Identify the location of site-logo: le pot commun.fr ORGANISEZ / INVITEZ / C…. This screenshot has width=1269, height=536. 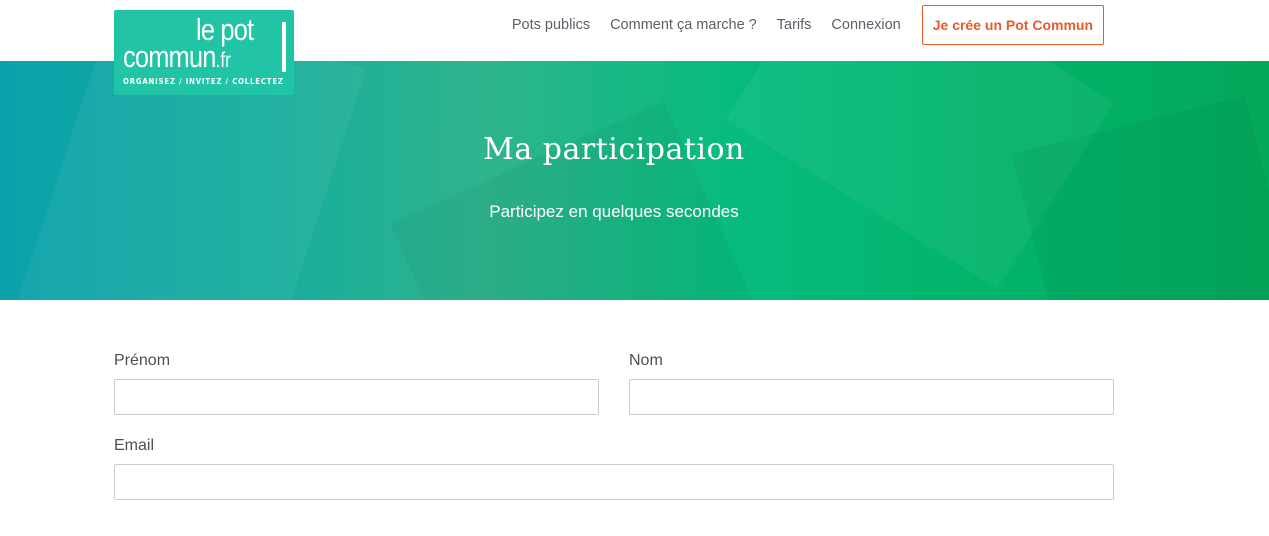
(204, 52).